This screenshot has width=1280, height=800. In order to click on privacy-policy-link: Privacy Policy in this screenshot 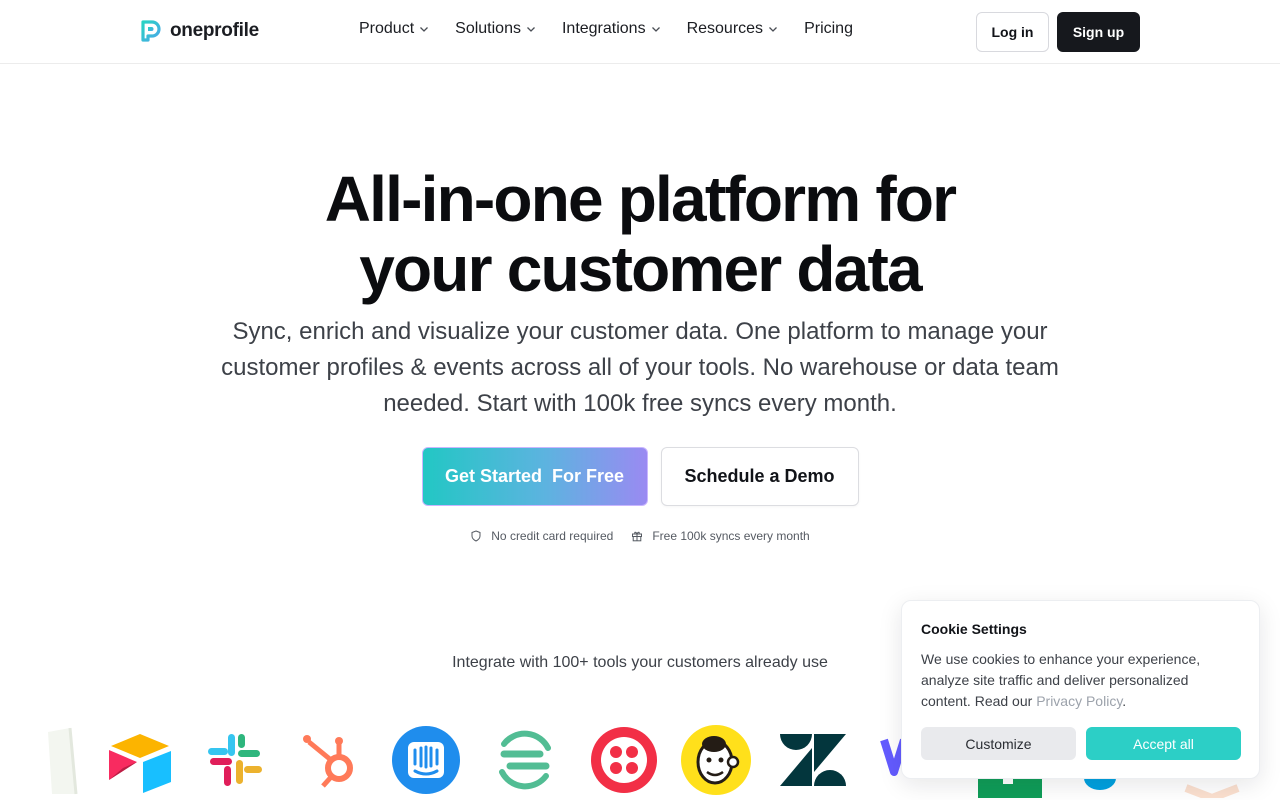, I will do `click(1079, 701)`.